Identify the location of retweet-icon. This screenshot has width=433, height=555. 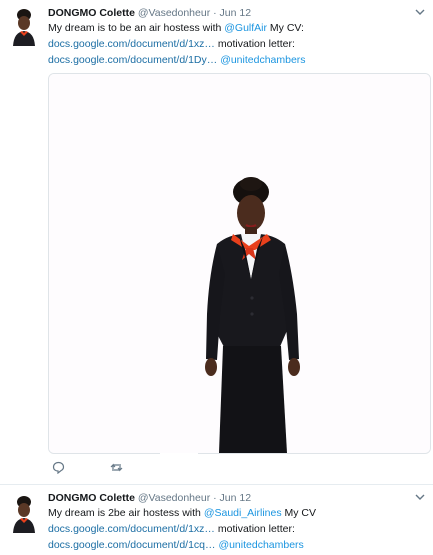
(116, 467).